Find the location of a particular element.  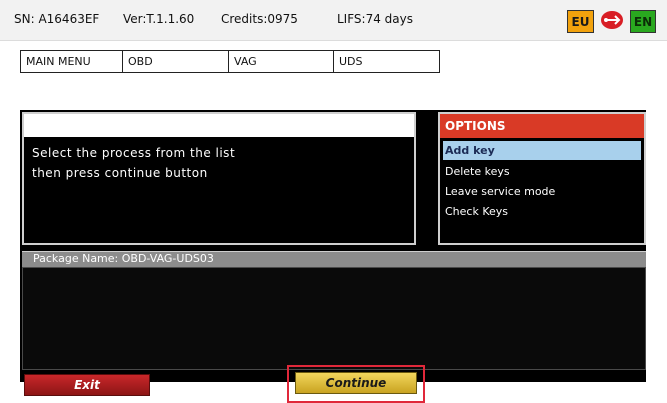

lifs-days: LIFS:74 days is located at coordinates (375, 19).